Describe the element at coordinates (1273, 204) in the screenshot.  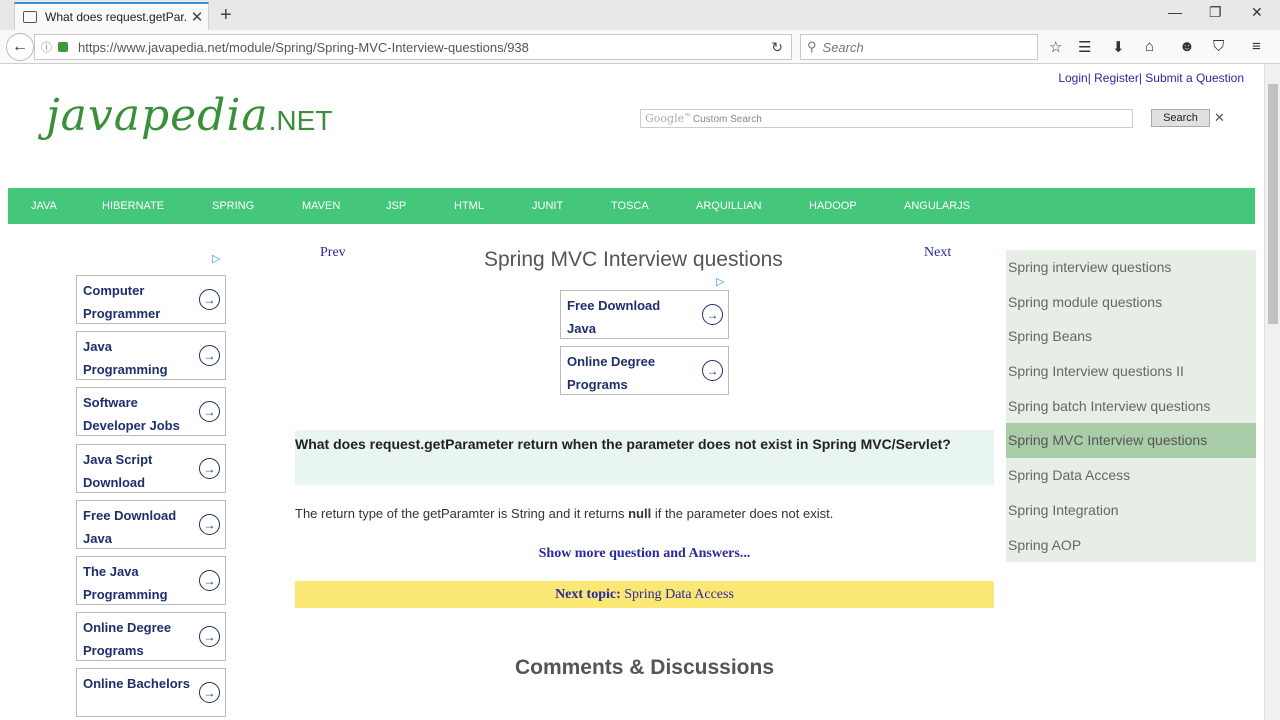
I see `scrollbar-thumb` at that location.